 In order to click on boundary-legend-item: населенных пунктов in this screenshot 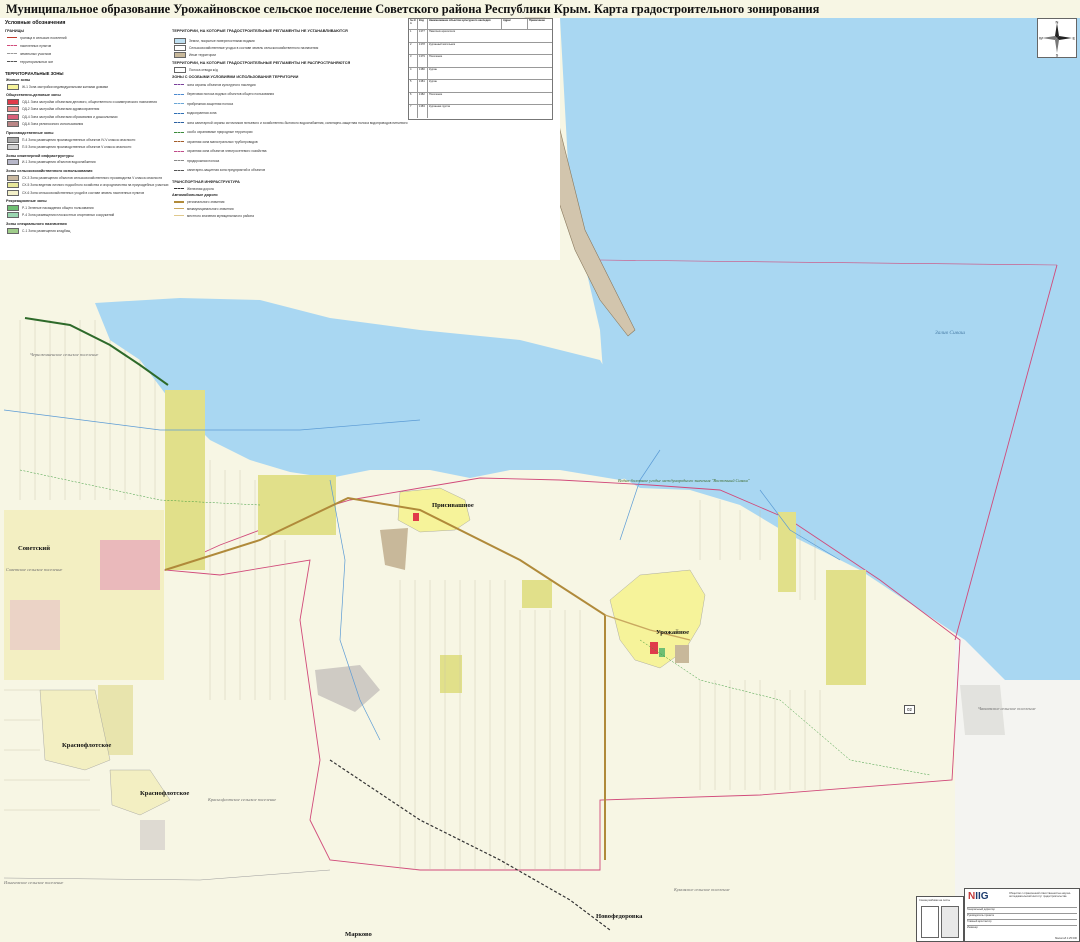, I will do `click(29, 45)`.